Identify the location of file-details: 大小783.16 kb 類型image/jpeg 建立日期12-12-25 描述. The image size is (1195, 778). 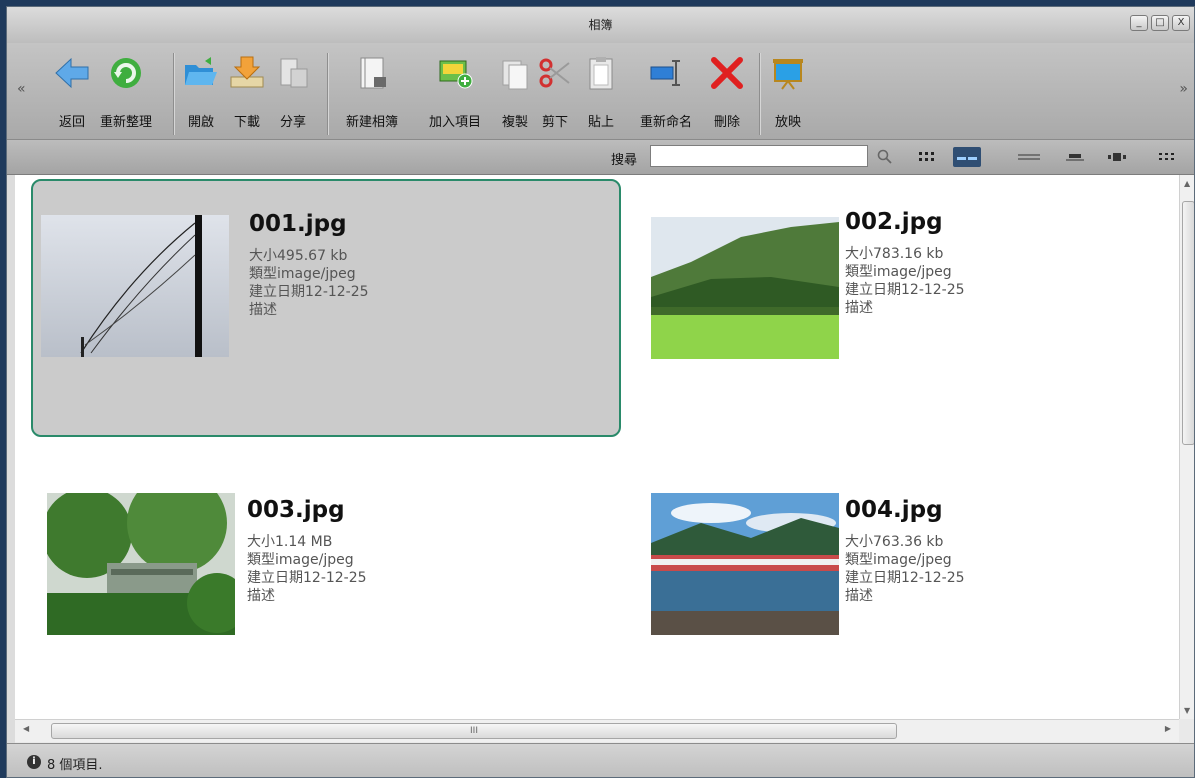
(905, 281).